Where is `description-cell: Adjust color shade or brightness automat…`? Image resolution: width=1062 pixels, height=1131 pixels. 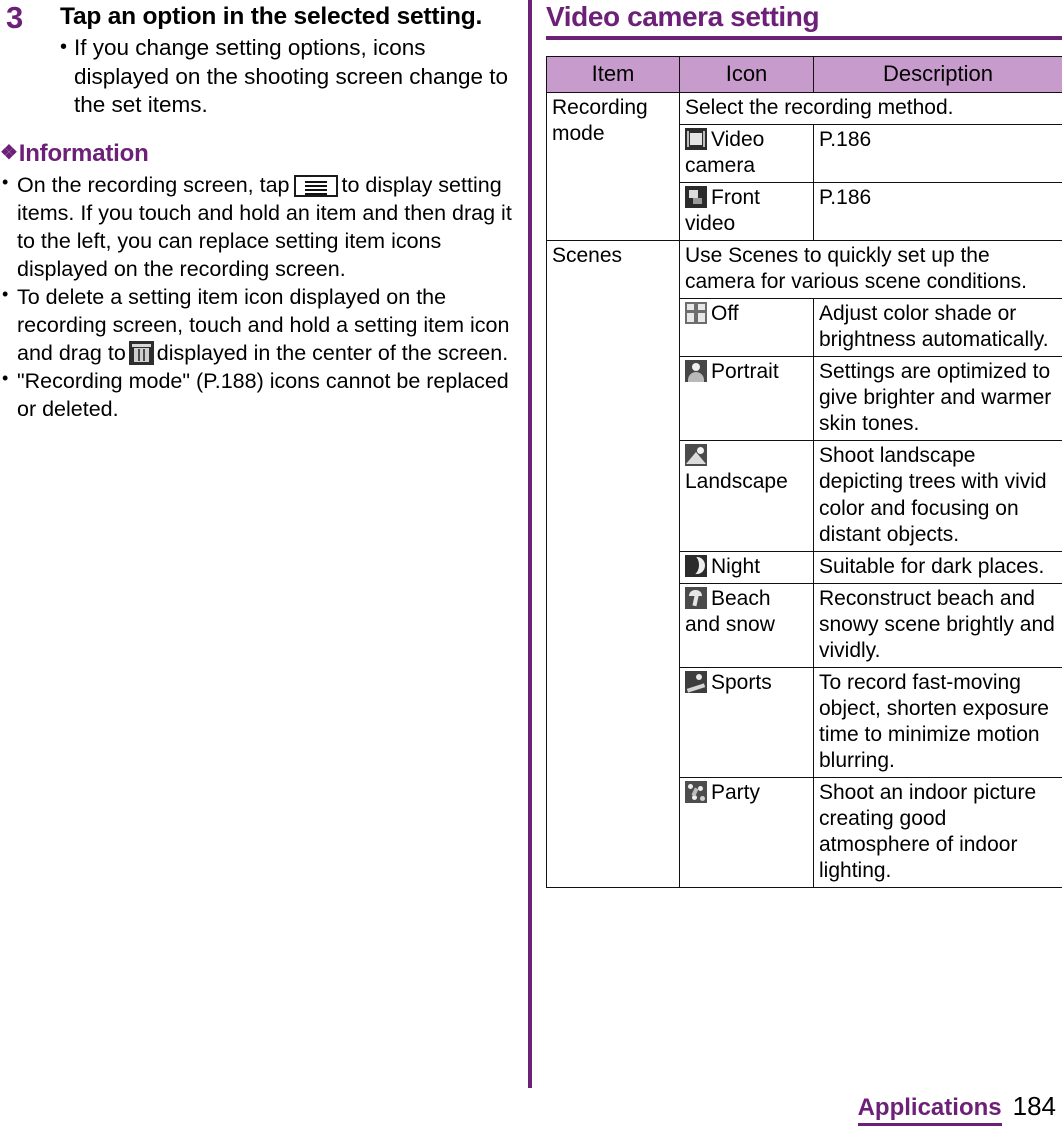
description-cell: Adjust color shade or brightness automat… is located at coordinates (937, 328).